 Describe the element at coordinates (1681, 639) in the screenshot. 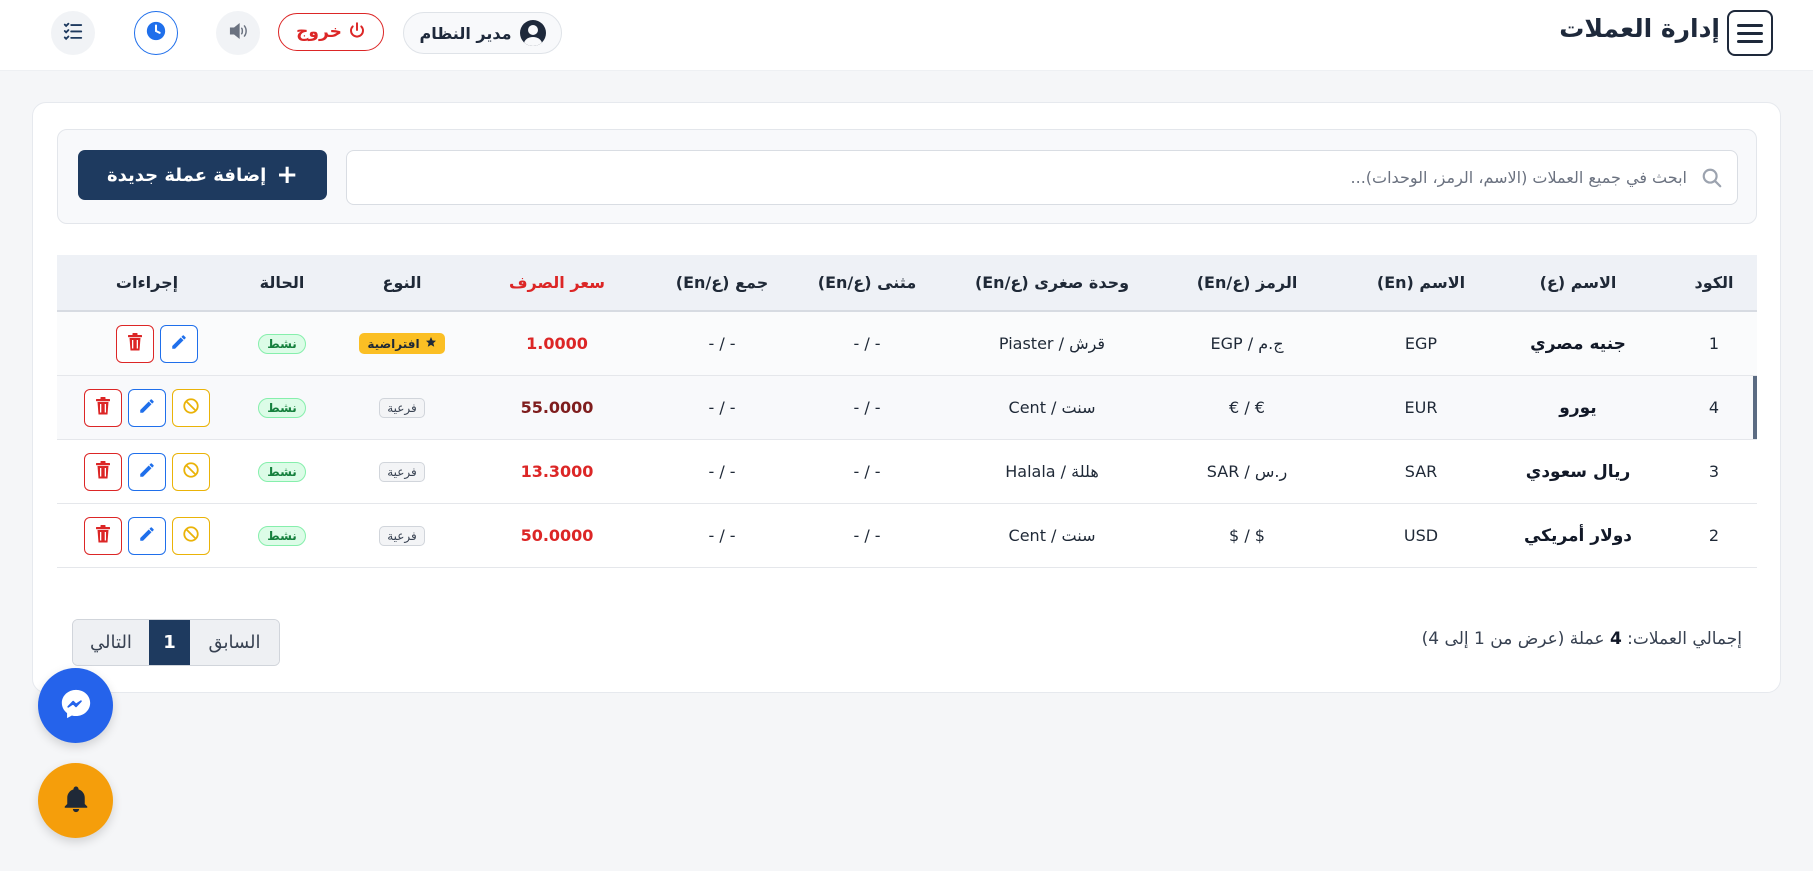

I see `total-prefix: إجمالي العملات:` at that location.